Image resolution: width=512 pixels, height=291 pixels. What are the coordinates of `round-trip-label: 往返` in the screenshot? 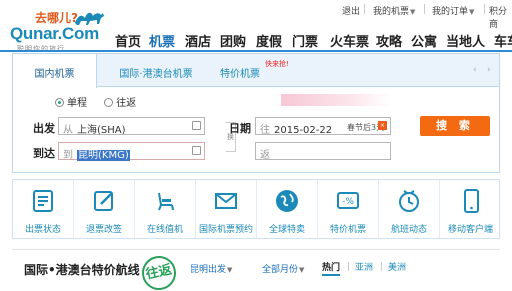 It's located at (126, 103).